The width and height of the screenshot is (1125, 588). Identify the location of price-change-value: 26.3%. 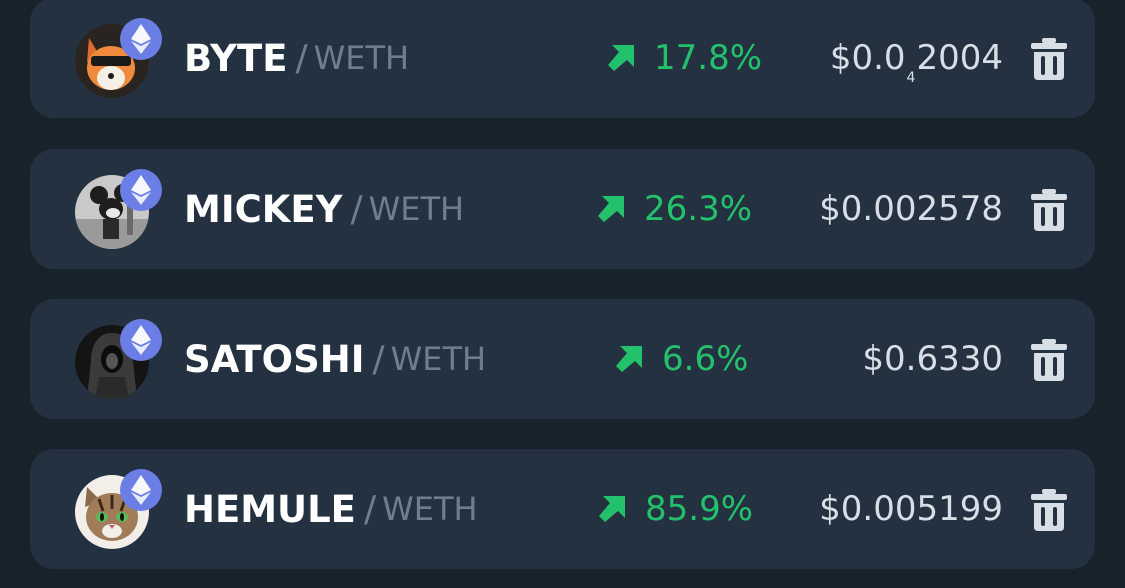
(698, 209).